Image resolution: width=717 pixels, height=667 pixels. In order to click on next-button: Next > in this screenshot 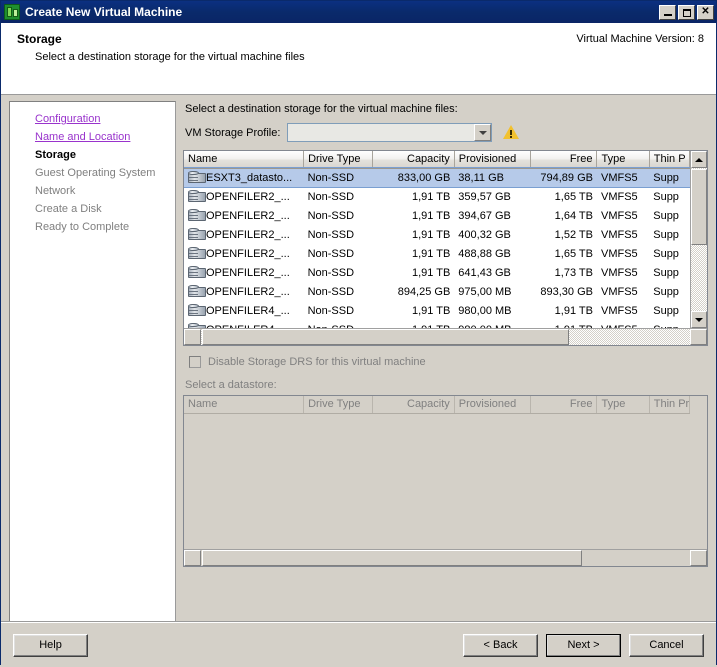, I will do `click(583, 645)`.